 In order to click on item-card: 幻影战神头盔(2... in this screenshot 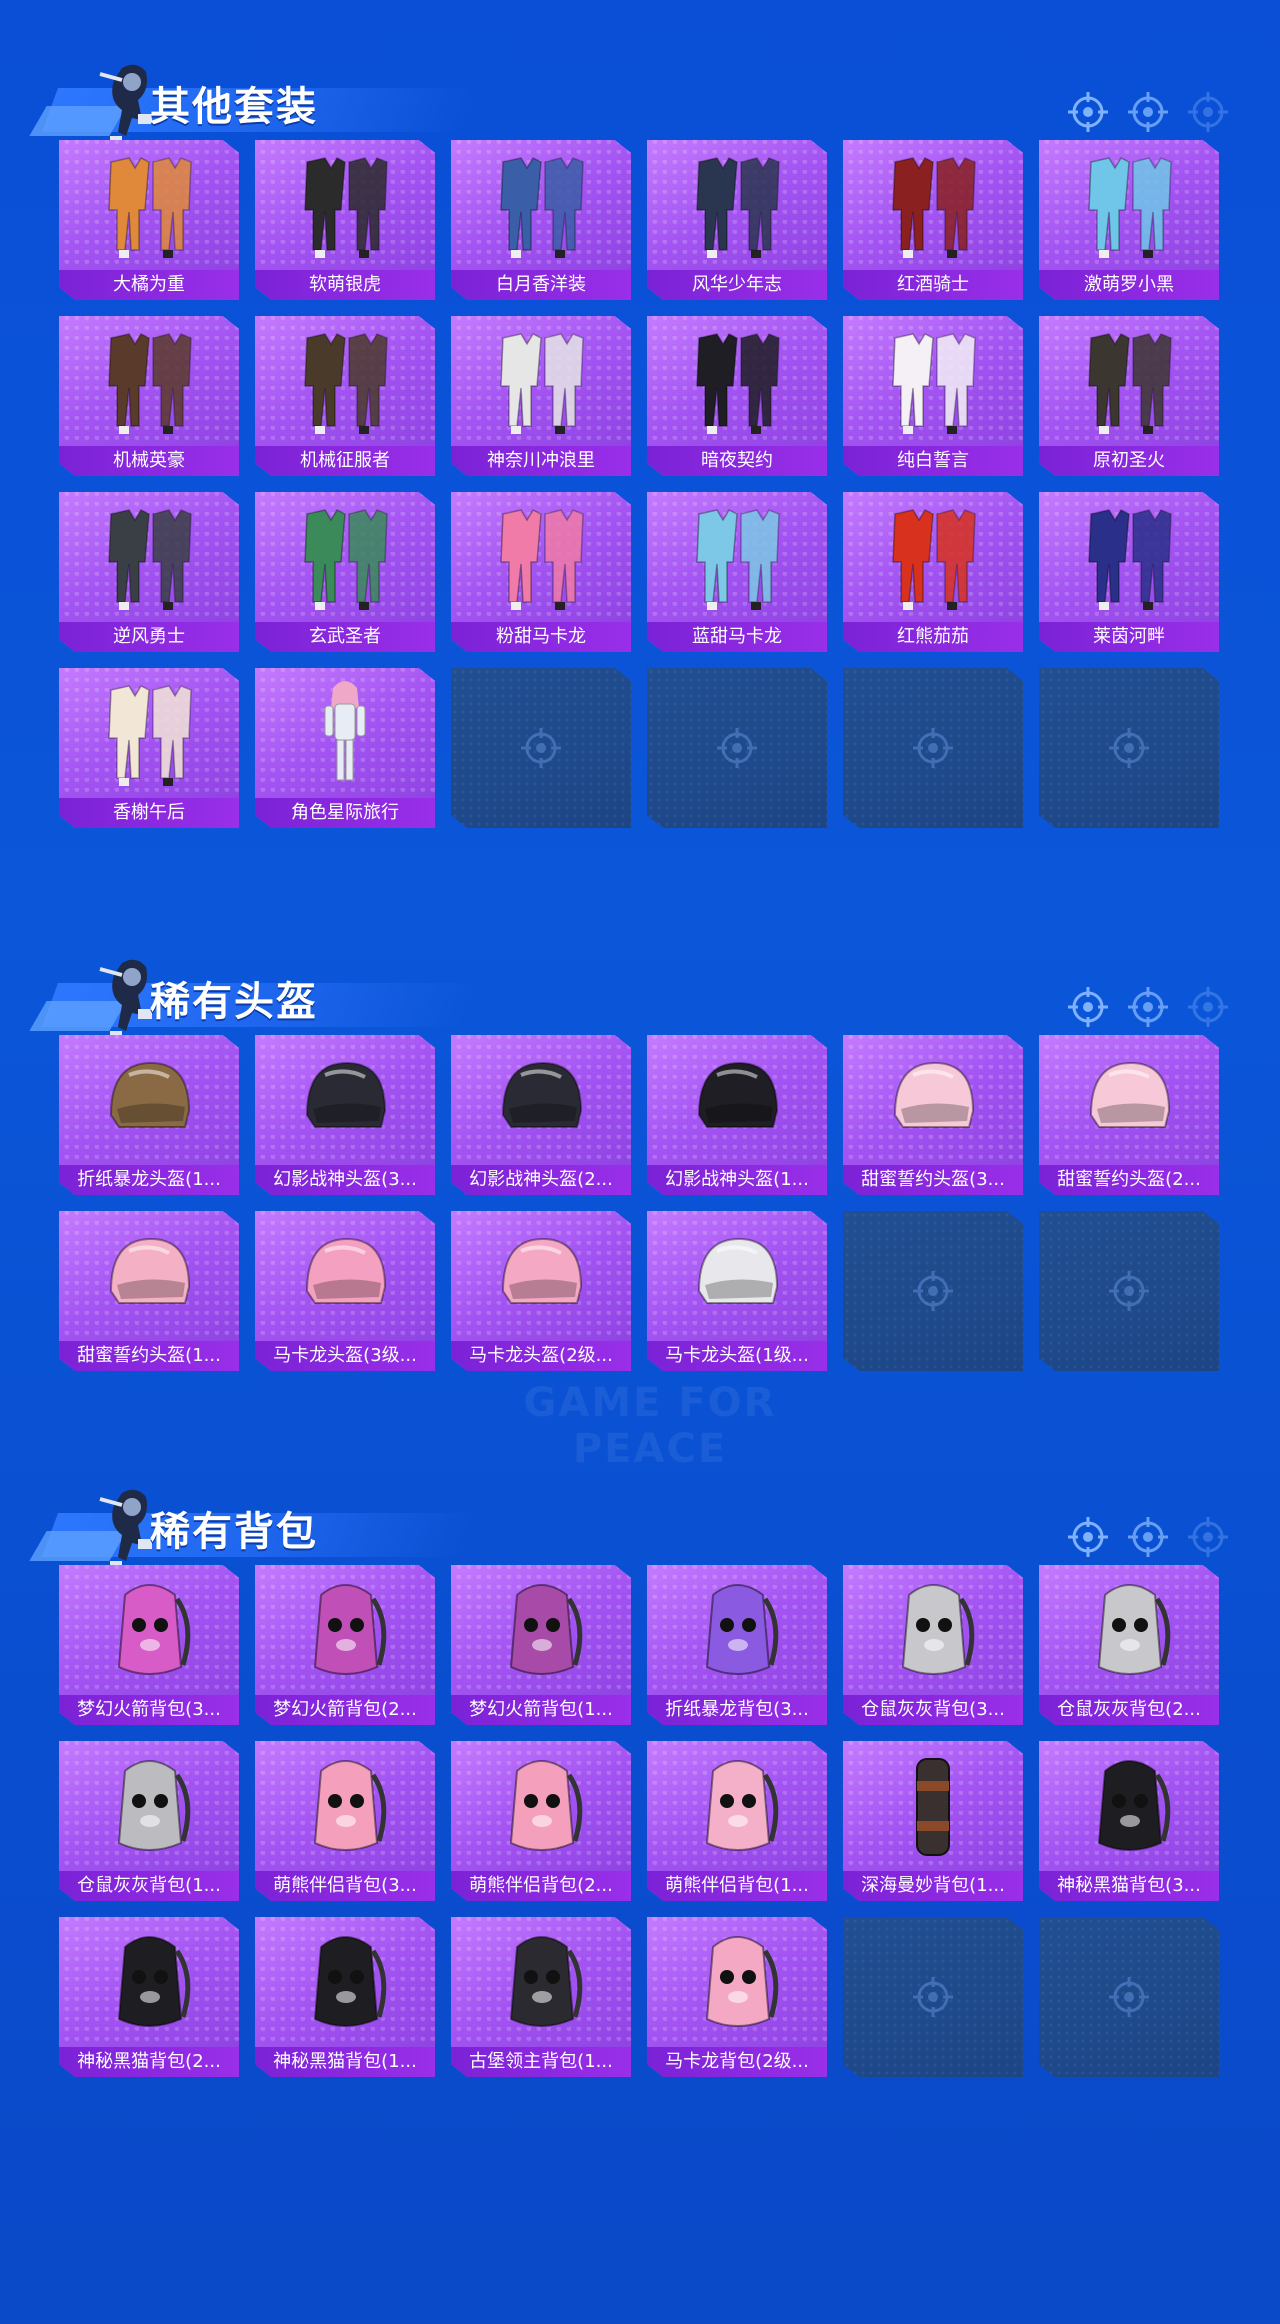, I will do `click(541, 1115)`.